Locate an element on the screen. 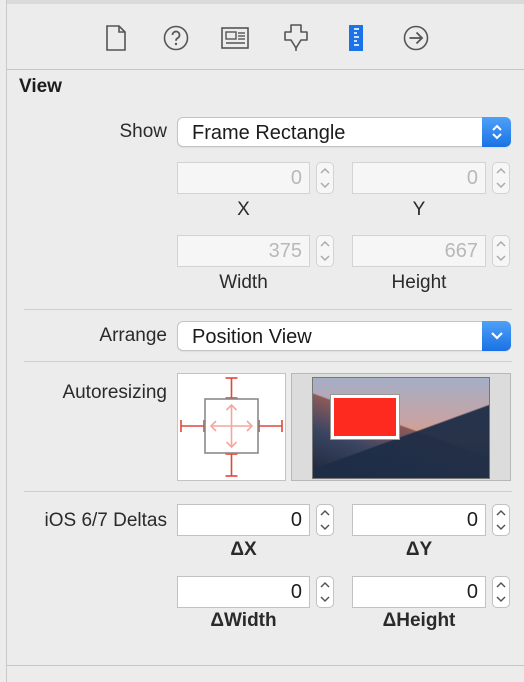  file-inspector-icon is located at coordinates (116, 38).